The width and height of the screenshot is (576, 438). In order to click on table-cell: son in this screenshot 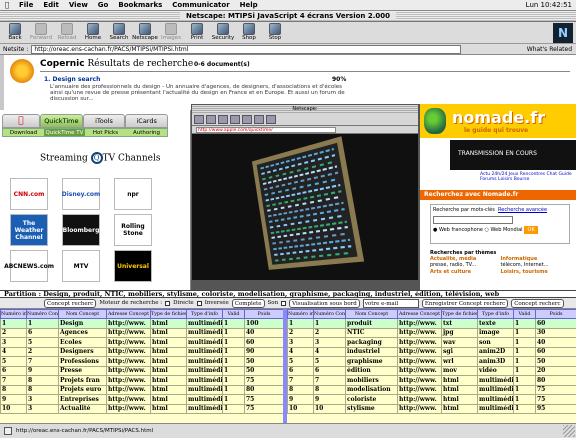, I will do `click(495, 342)`.